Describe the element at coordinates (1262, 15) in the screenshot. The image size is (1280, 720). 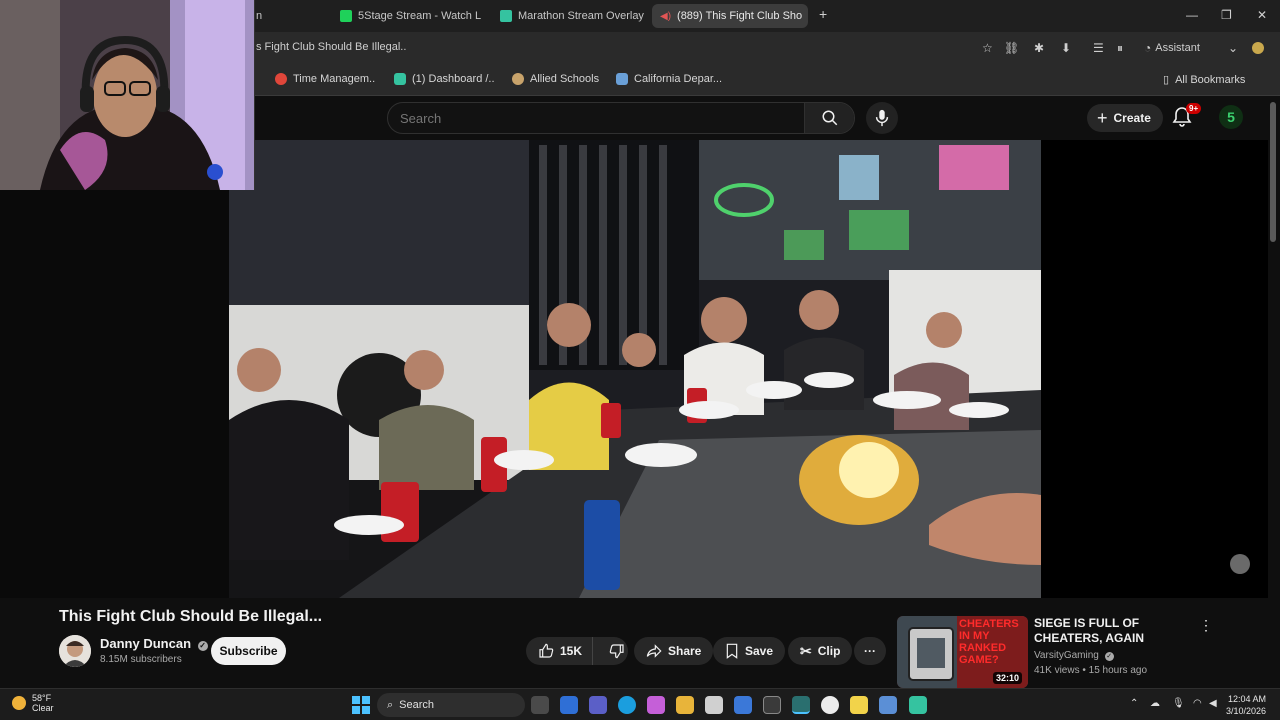
I see `close-window-button: ✕` at that location.